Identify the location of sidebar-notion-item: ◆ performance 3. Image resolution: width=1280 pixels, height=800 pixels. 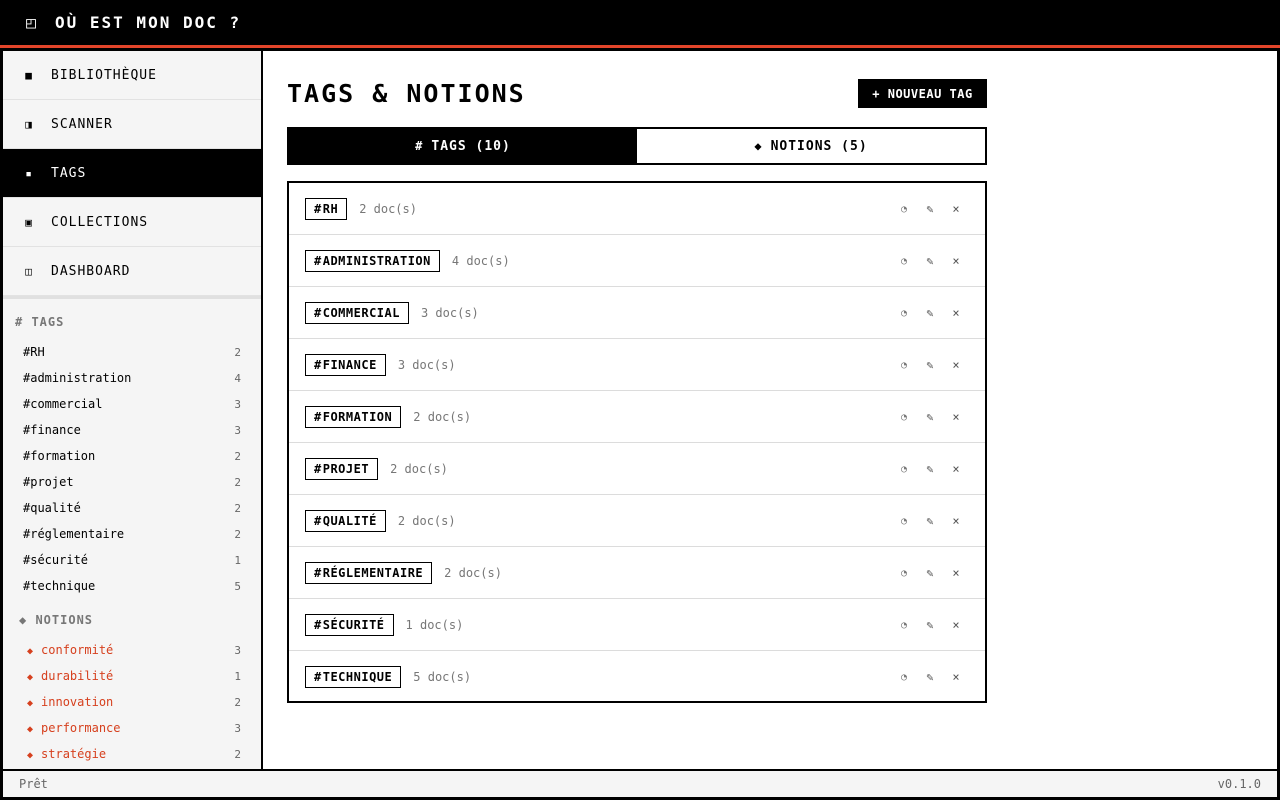
(132, 728).